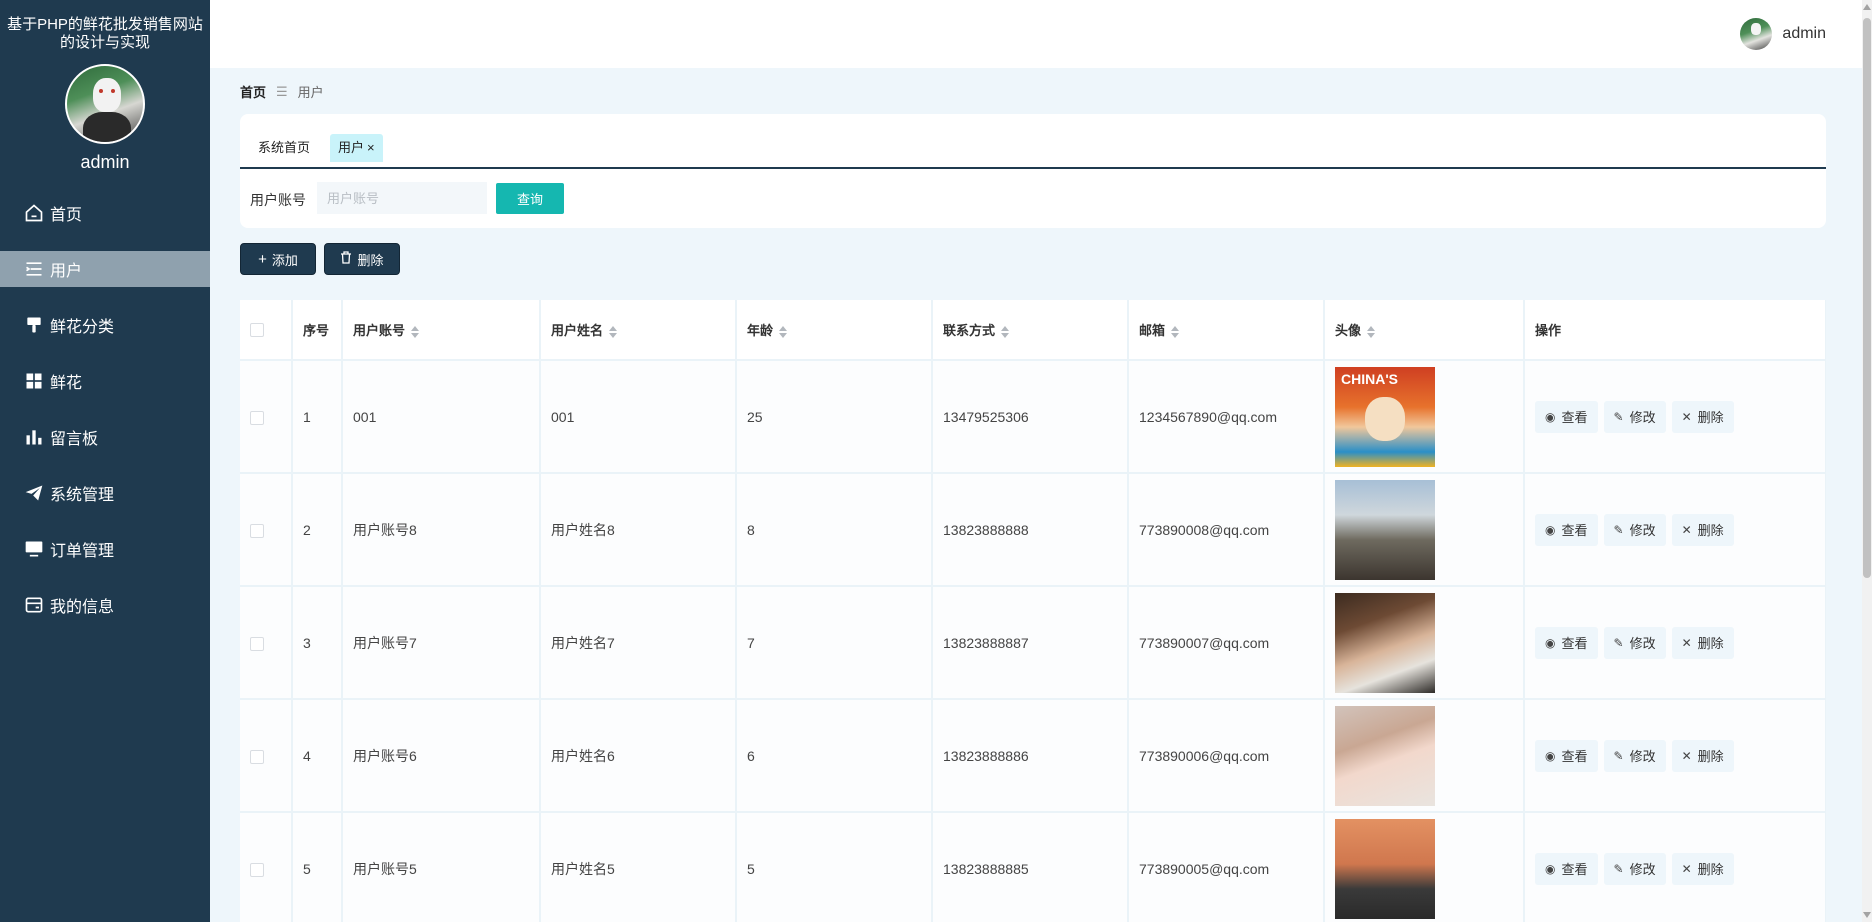 This screenshot has height=922, width=1872. Describe the element at coordinates (82, 327) in the screenshot. I see `sidebar-item-label: 鲜花分类` at that location.